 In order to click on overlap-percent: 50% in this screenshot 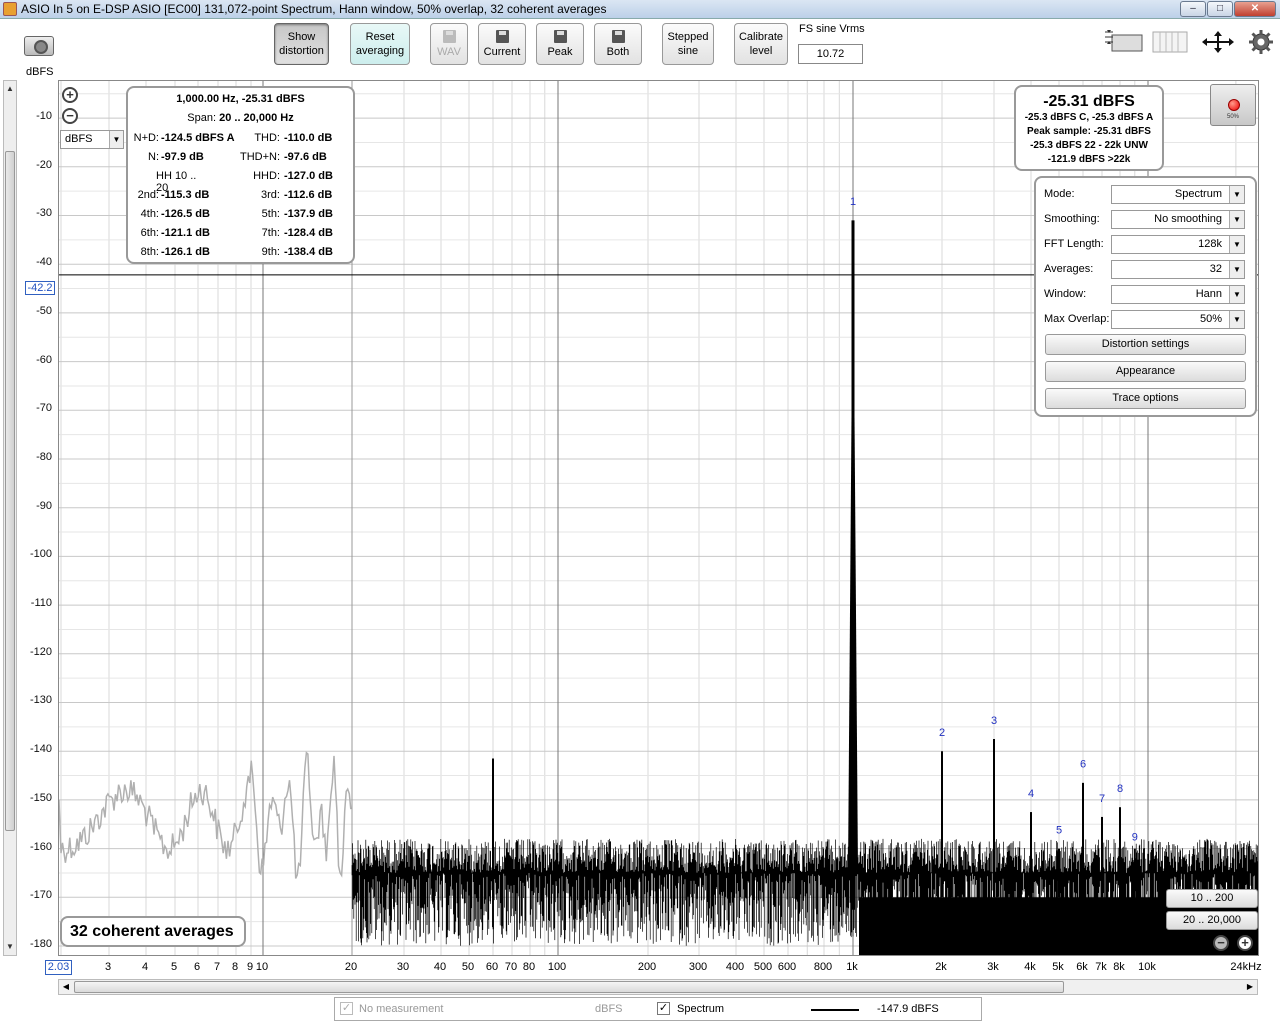, I will do `click(1232, 117)`.